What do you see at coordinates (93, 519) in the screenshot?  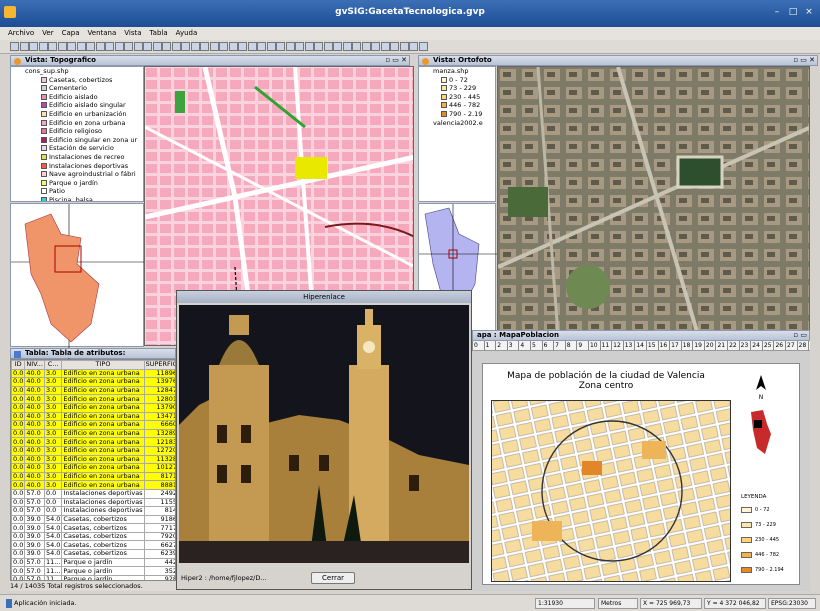 I see `table-row: 0.039.054.0Casetas, cobertizos9186.6` at bounding box center [93, 519].